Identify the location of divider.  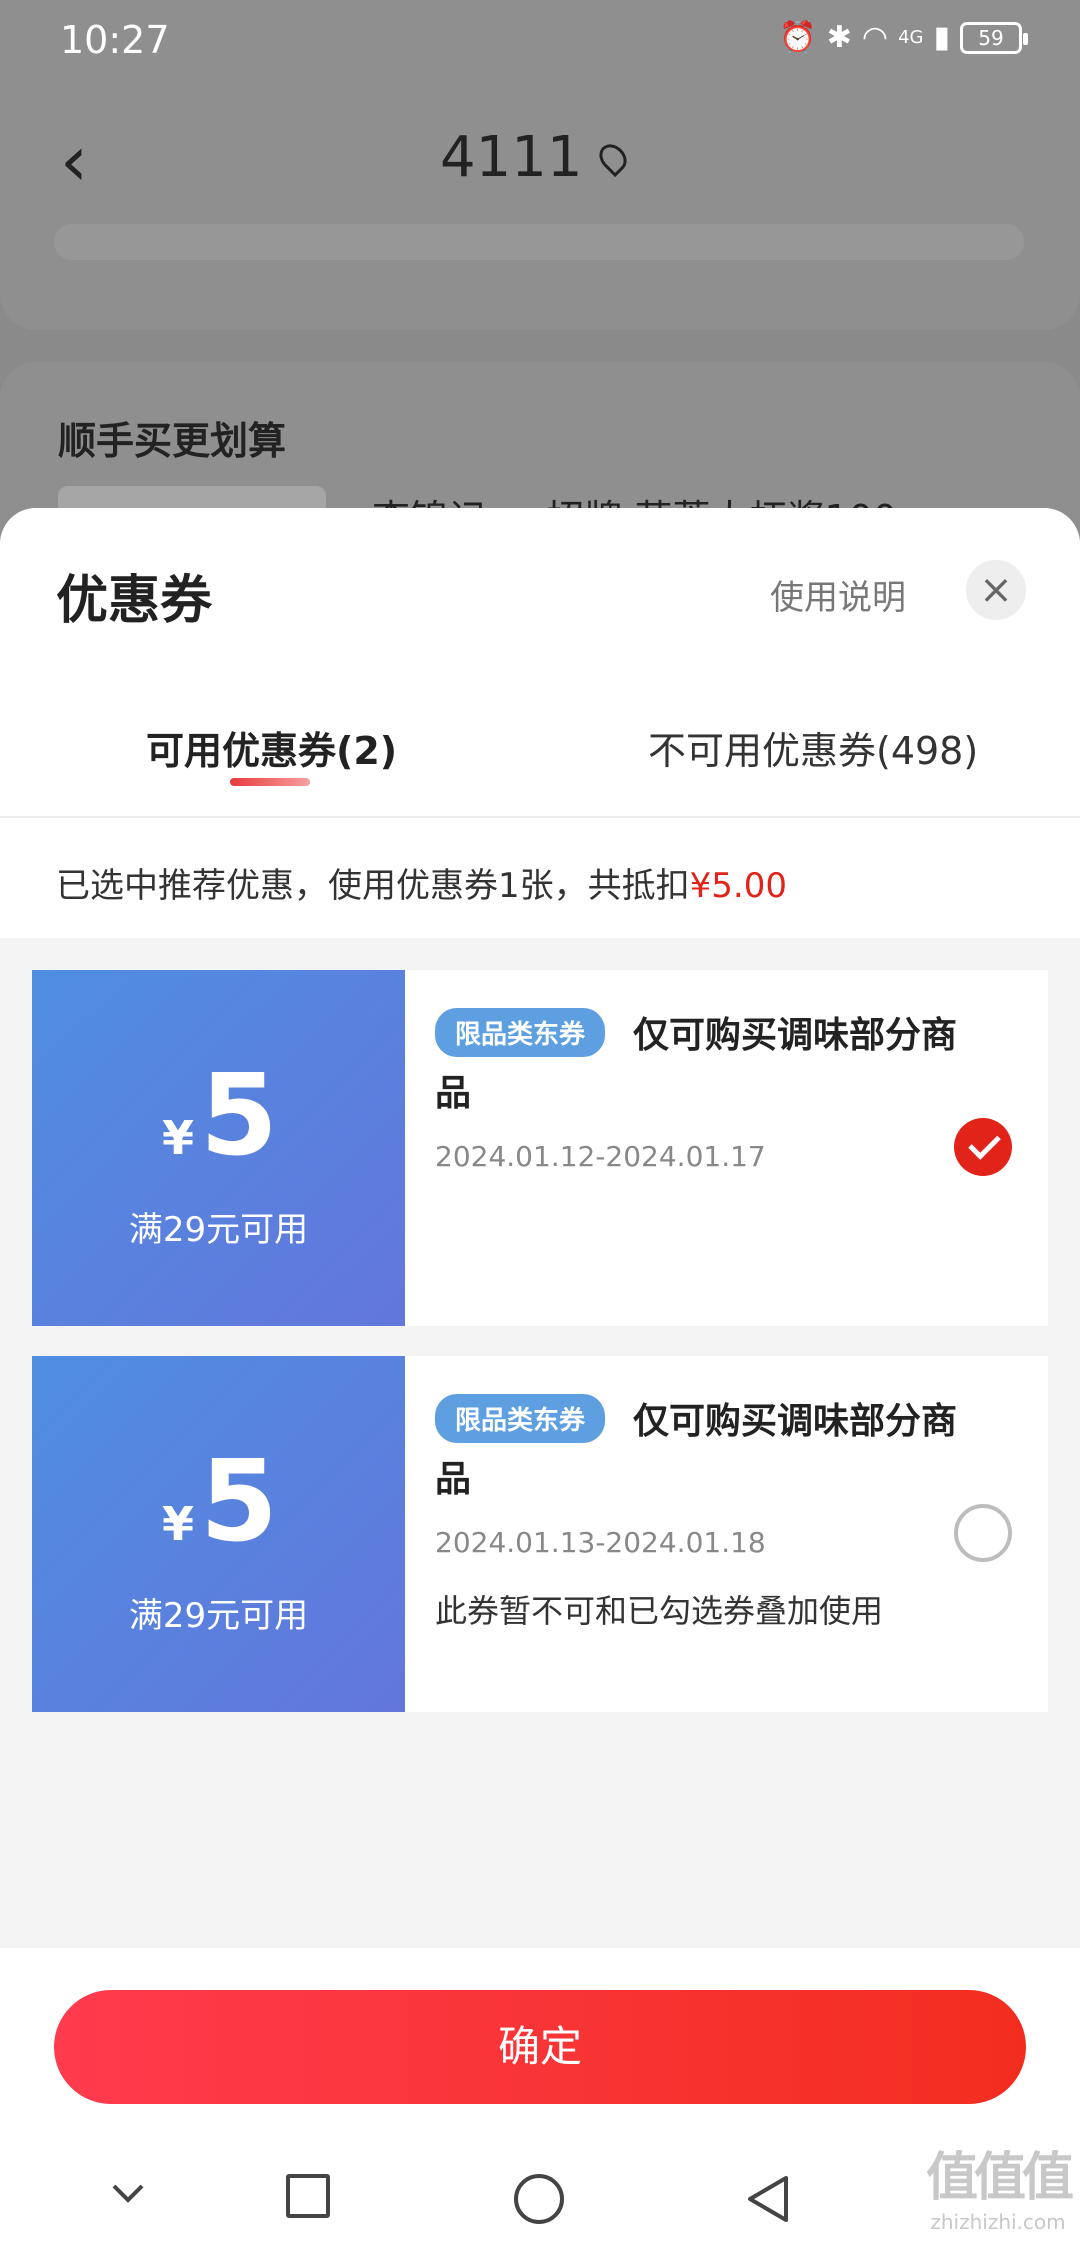
(540, 817).